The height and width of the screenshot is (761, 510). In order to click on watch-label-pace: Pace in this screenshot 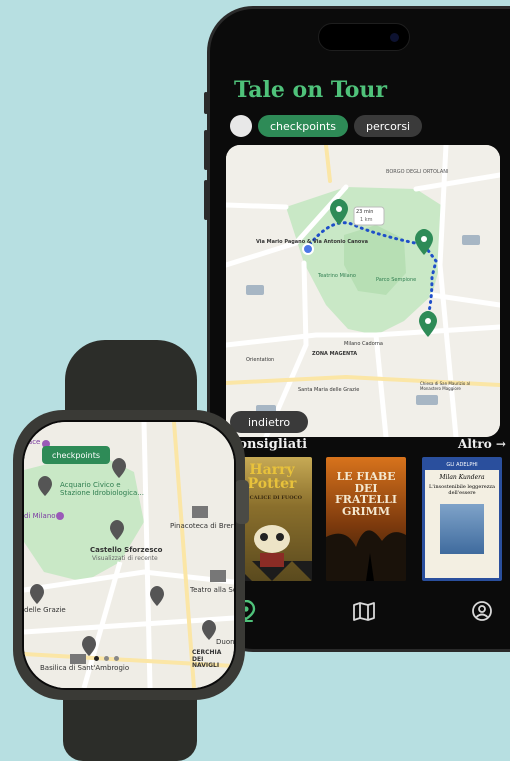, I will do `click(32, 442)`.